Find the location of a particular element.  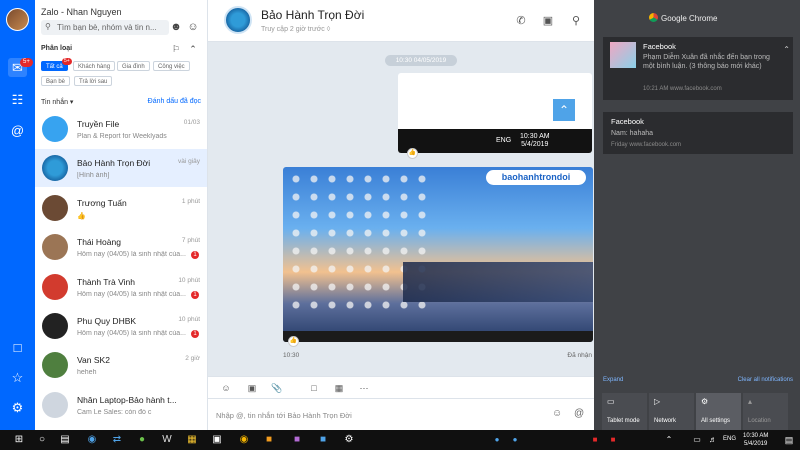

windows-start-icon: ⊞ is located at coordinates (19, 440).